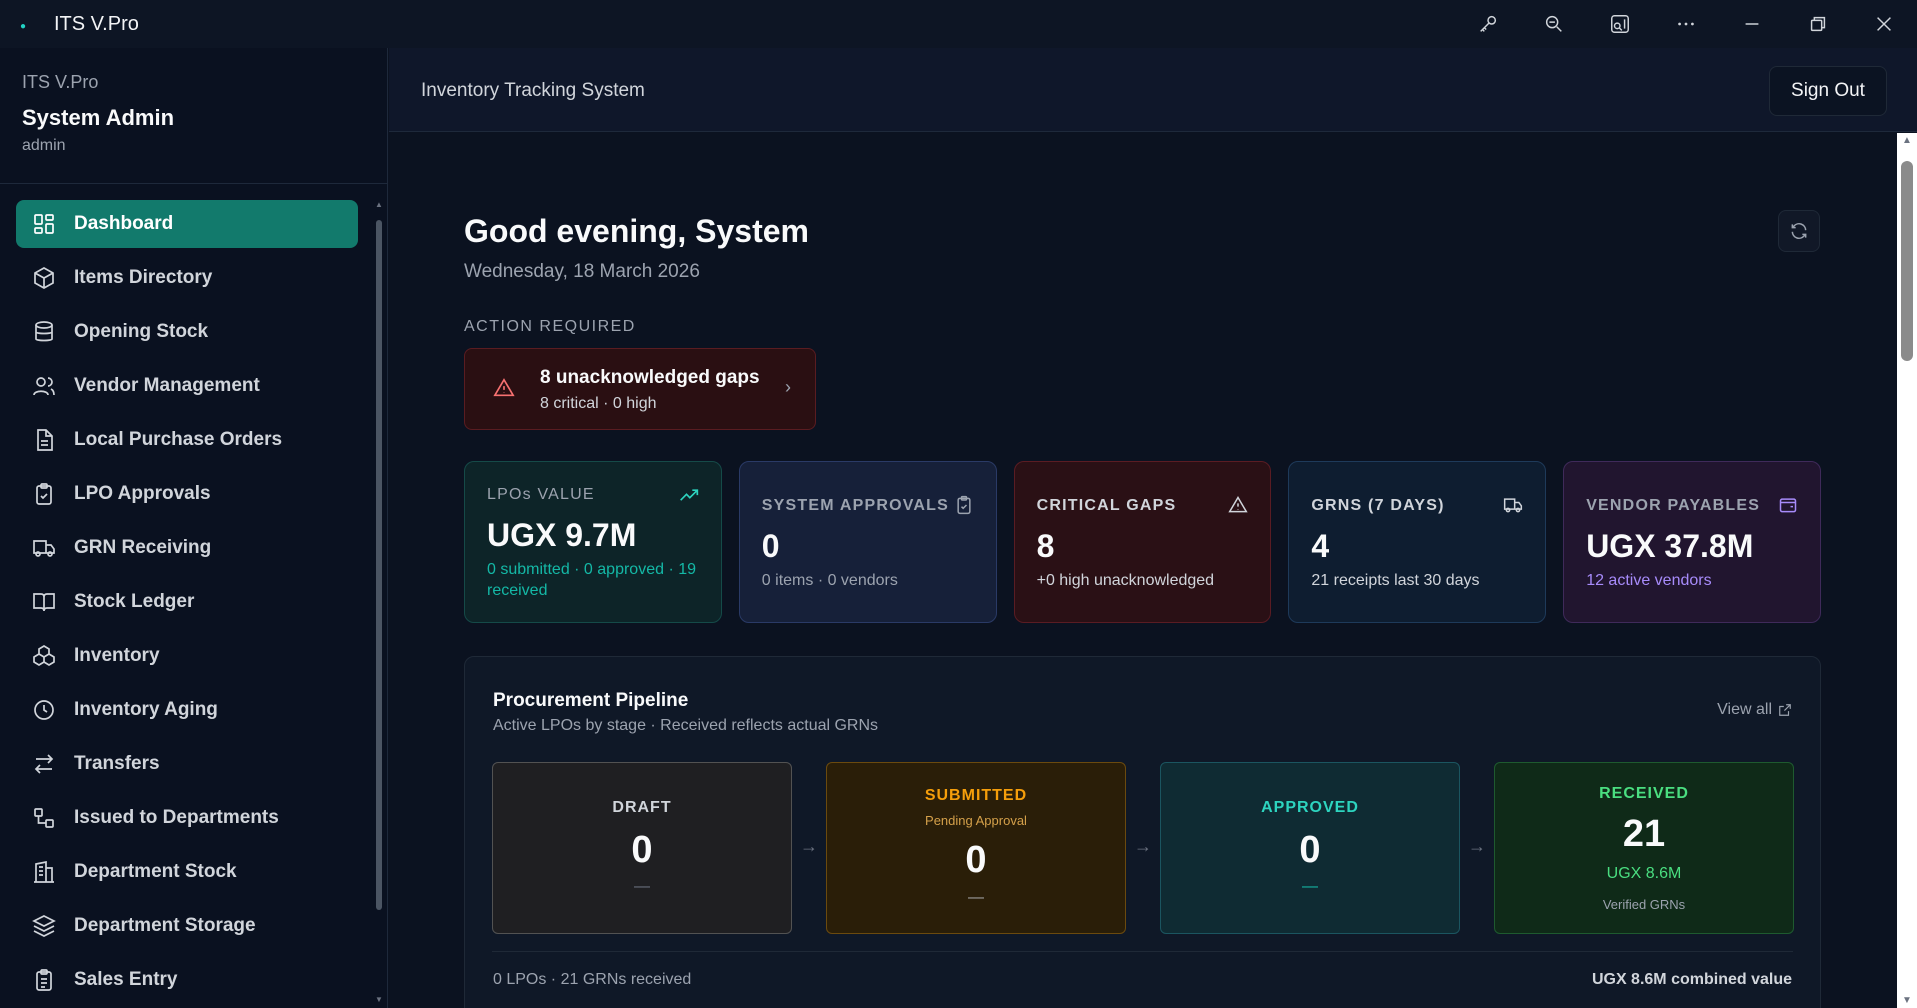 The height and width of the screenshot is (1008, 1917). I want to click on sidebar-item-dashboard: Dashboard, so click(187, 224).